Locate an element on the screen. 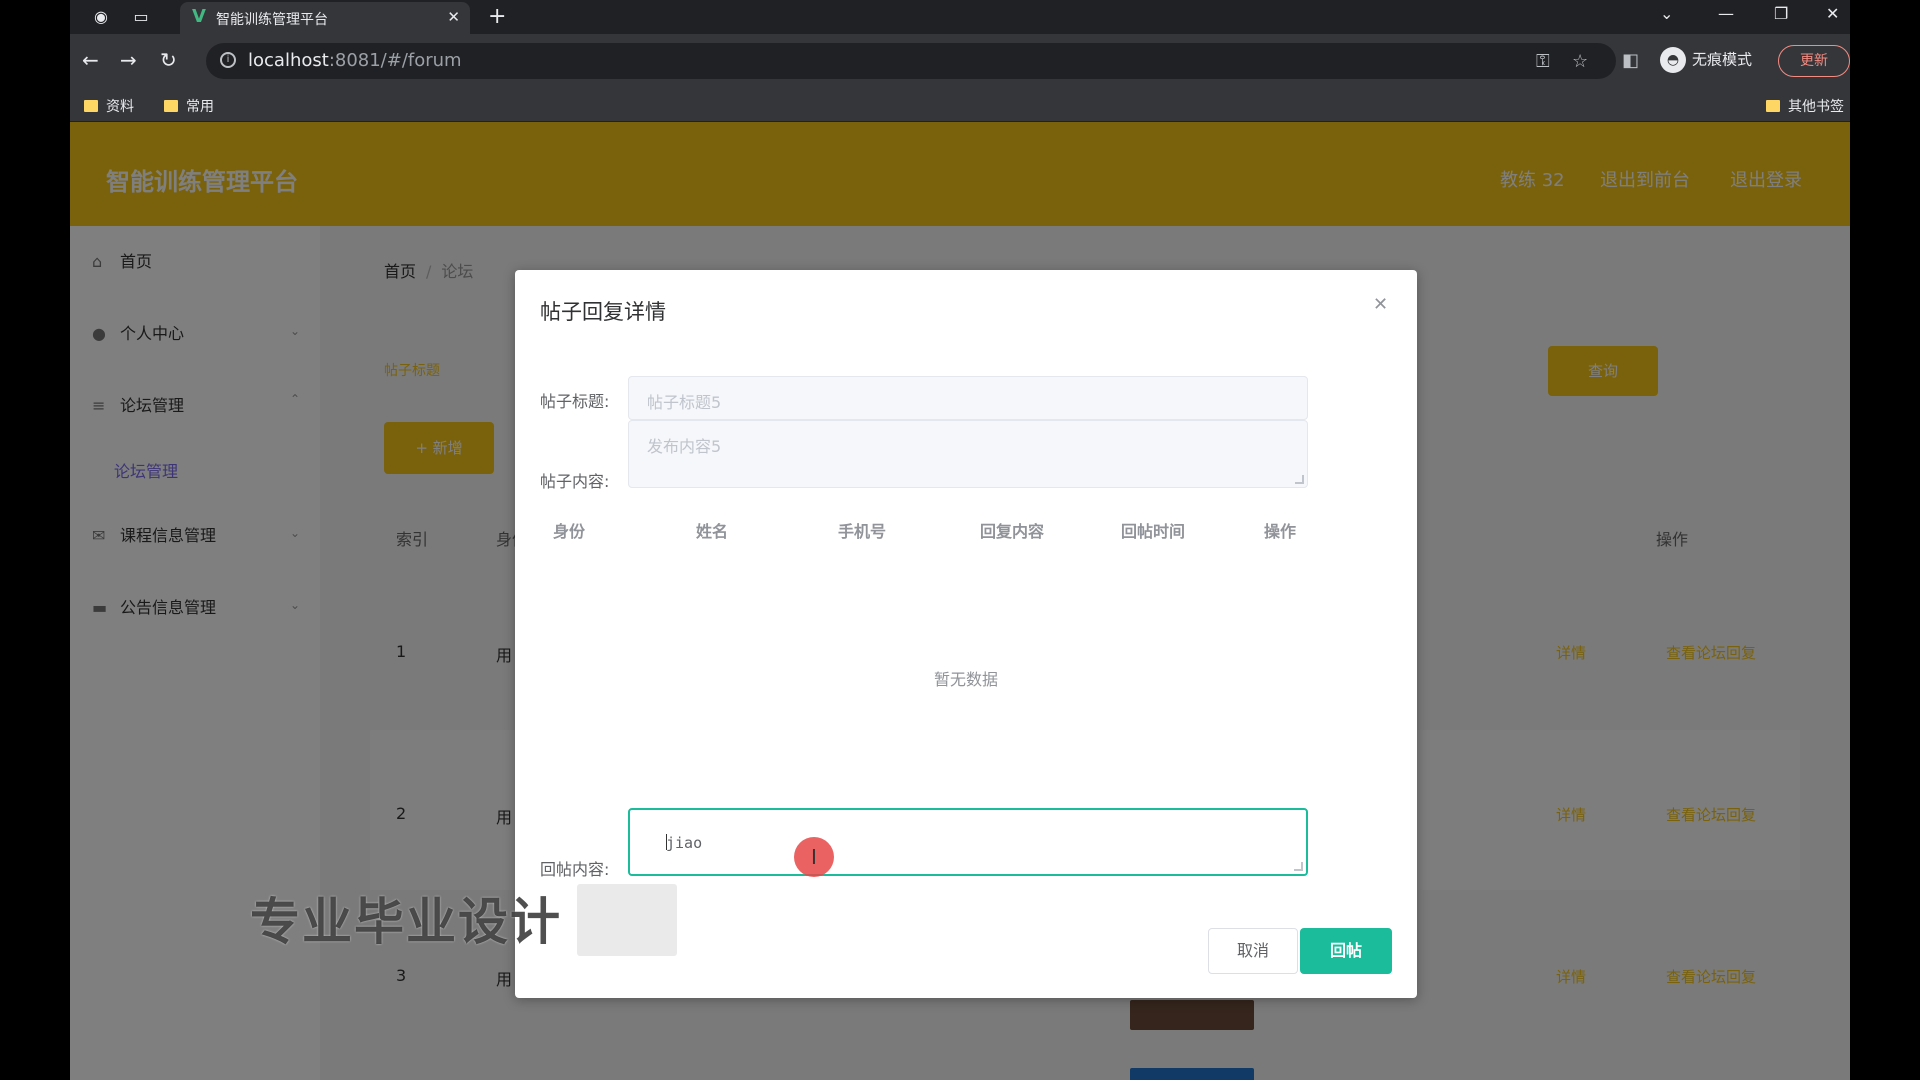 The image size is (1920, 1080). submit-reply-button: 回帖 is located at coordinates (1346, 951).